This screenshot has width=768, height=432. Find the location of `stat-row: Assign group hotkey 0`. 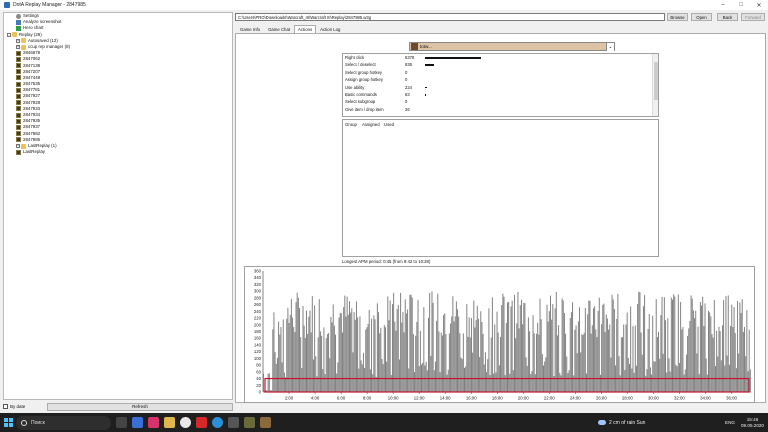

stat-row: Assign group hotkey 0 is located at coordinates (500, 79).